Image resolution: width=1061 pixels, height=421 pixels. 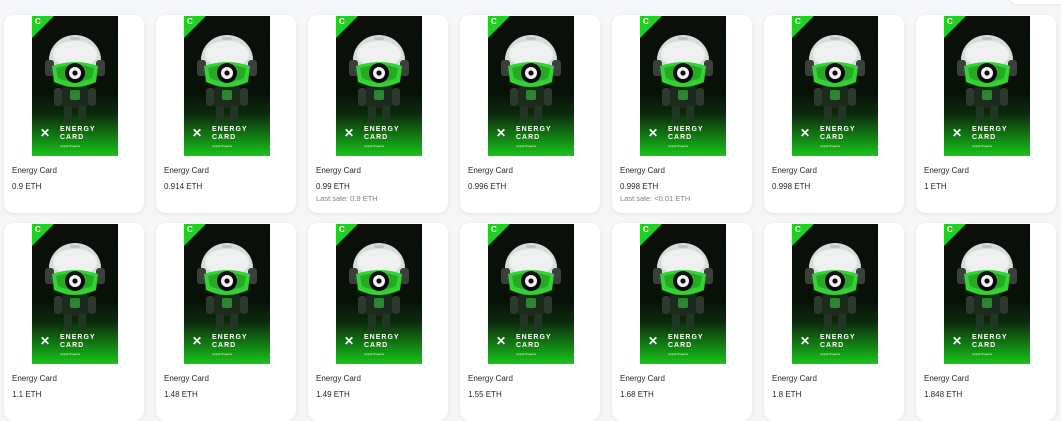 What do you see at coordinates (485, 394) in the screenshot?
I see `card-price: 1.55 ETH` at bounding box center [485, 394].